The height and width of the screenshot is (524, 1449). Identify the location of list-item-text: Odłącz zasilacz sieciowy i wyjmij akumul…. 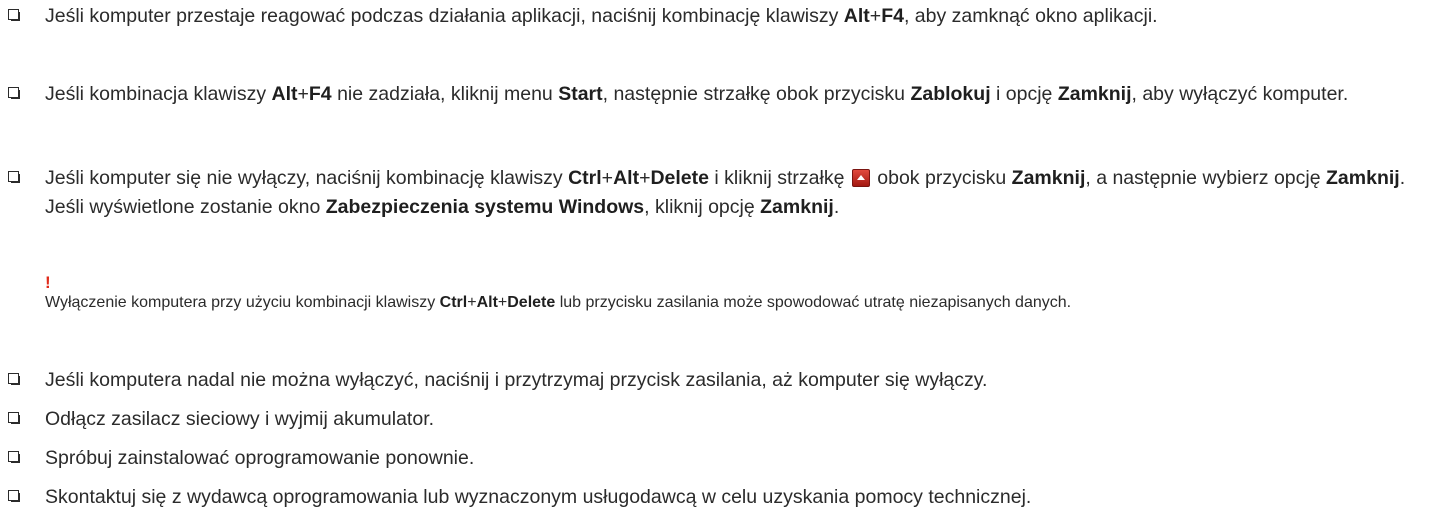
(240, 419).